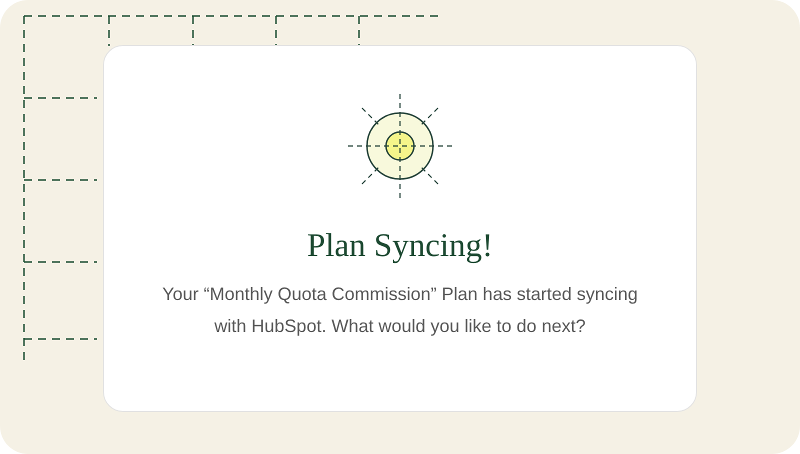 The width and height of the screenshot is (800, 454). What do you see at coordinates (400, 146) in the screenshot?
I see `sun-icon` at bounding box center [400, 146].